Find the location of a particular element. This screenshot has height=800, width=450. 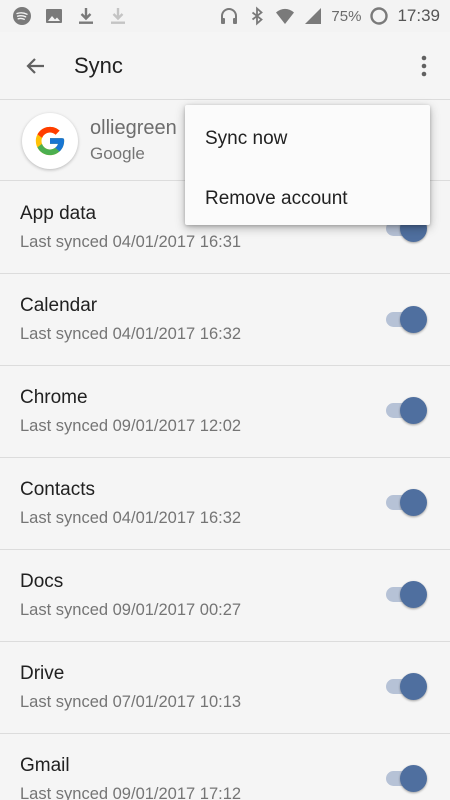

spotify-icon is located at coordinates (22, 16).